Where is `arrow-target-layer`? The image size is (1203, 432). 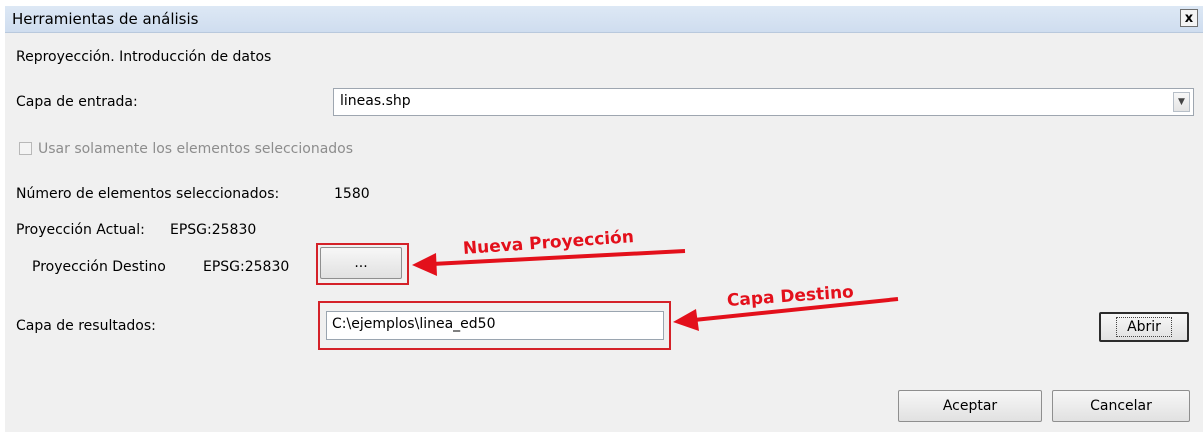
arrow-target-layer is located at coordinates (786, 314).